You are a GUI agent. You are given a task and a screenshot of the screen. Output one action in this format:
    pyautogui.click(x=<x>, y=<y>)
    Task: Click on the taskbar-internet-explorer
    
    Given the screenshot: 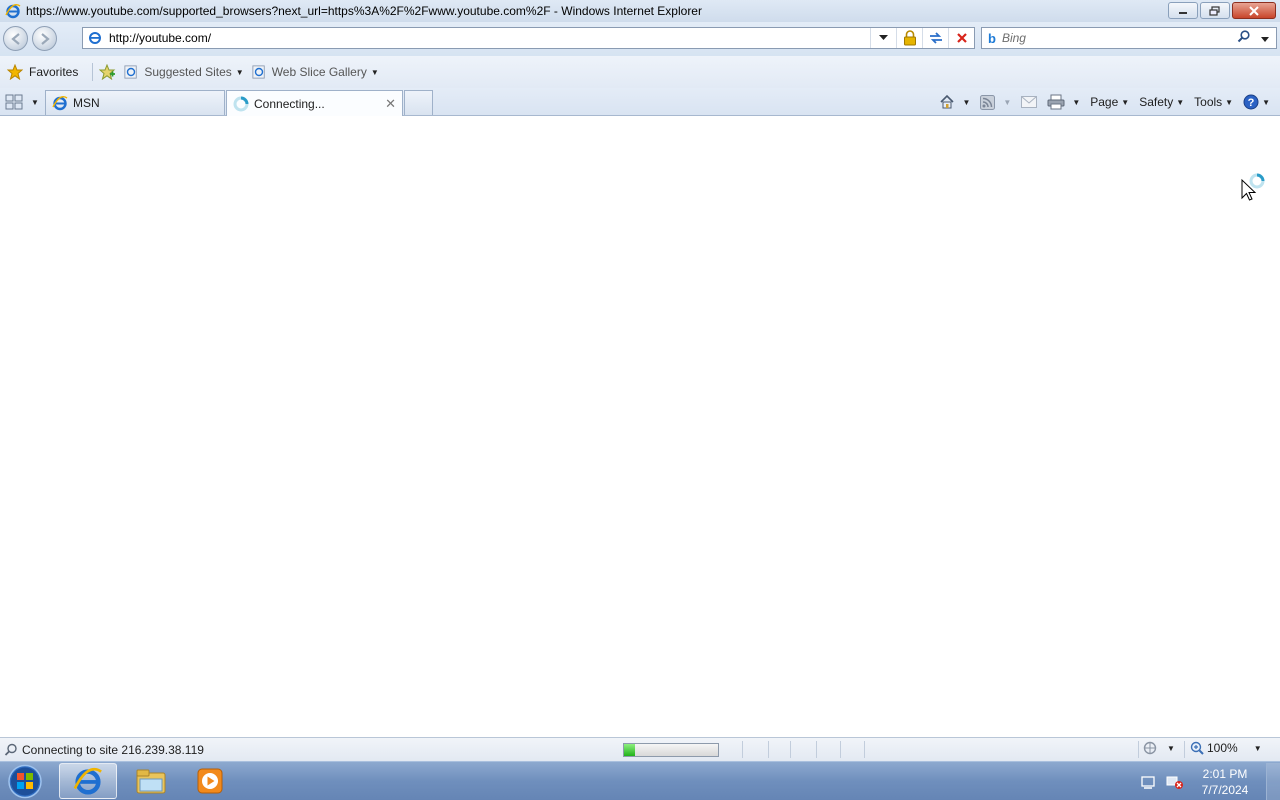 What is the action you would take?
    pyautogui.click(x=88, y=781)
    